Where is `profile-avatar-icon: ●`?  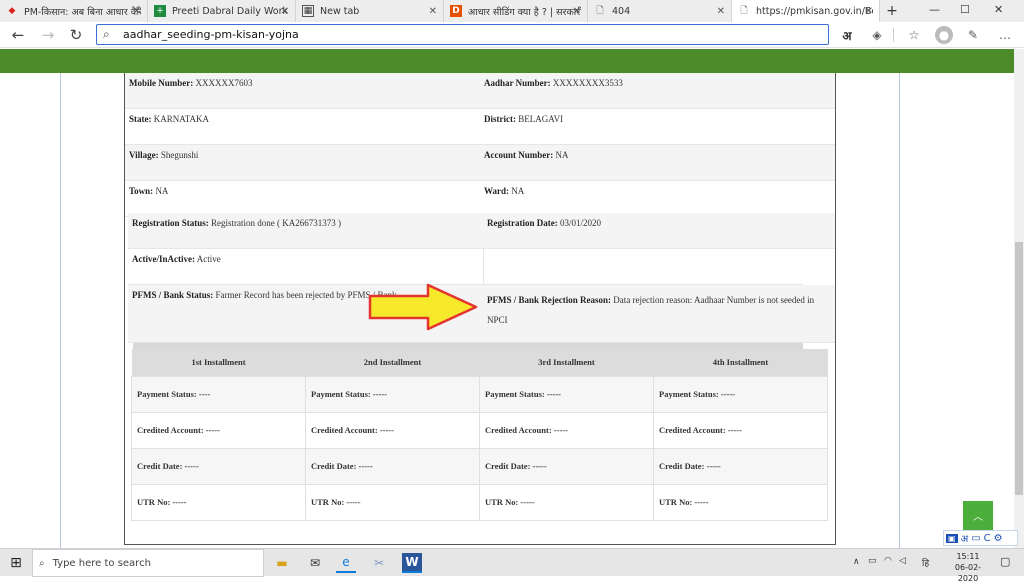
profile-avatar-icon: ● is located at coordinates (944, 35).